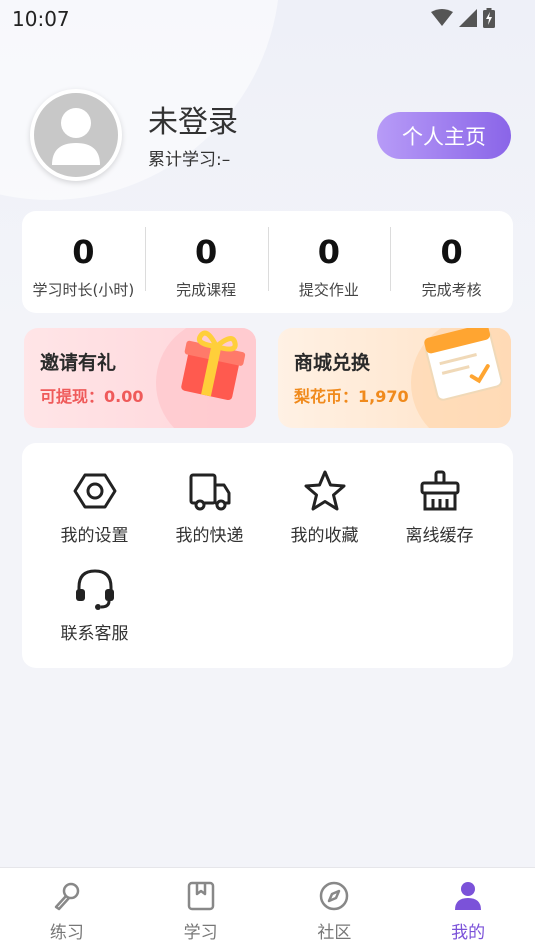 This screenshot has width=535, height=951. I want to click on invite-title: 邀请有礼, so click(78, 363).